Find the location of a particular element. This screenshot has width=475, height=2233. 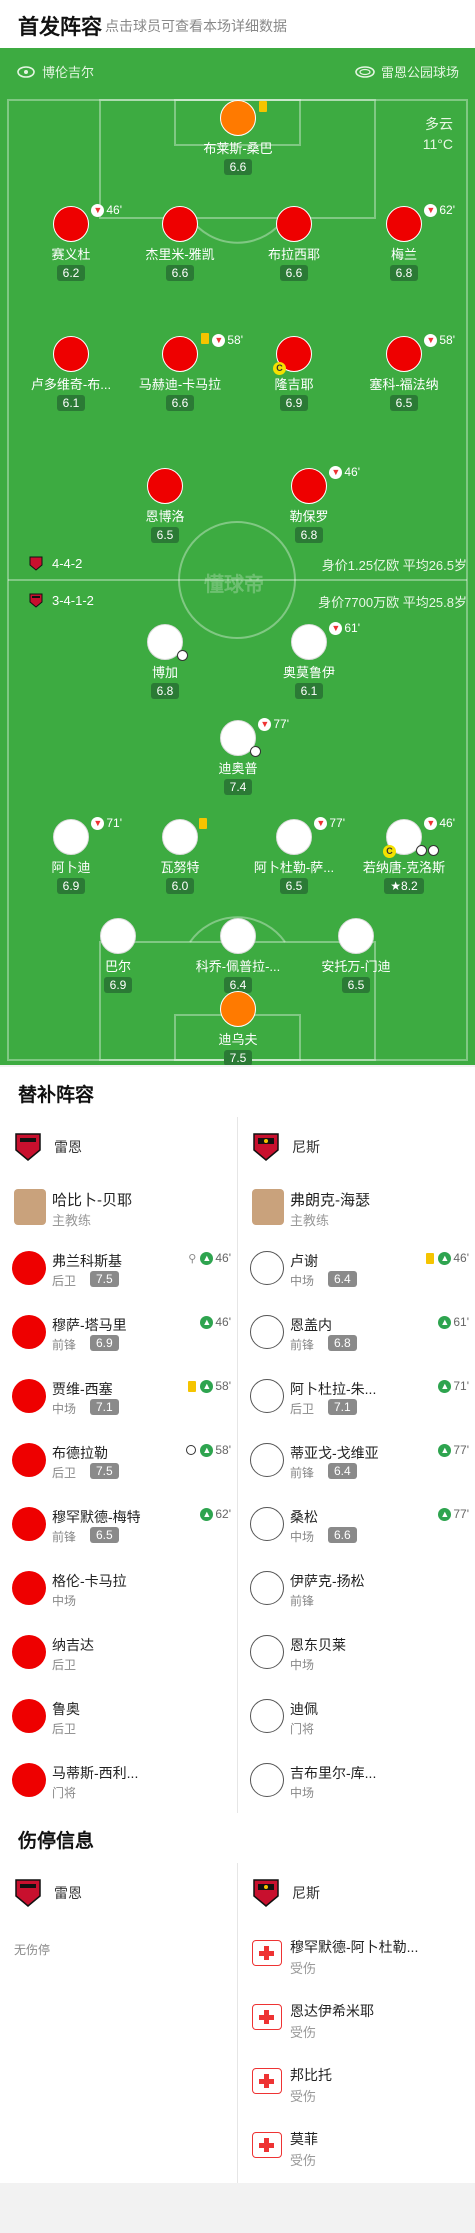

coach-avatar is located at coordinates (30, 1207).